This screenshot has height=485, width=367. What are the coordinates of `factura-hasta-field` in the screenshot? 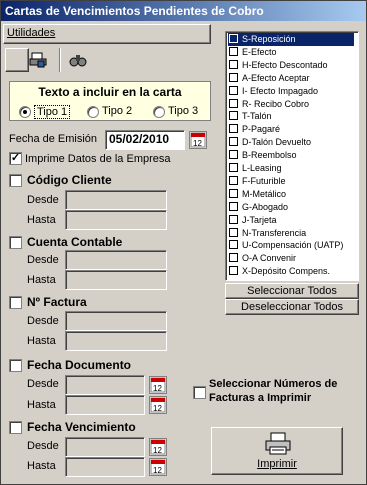 It's located at (116, 341).